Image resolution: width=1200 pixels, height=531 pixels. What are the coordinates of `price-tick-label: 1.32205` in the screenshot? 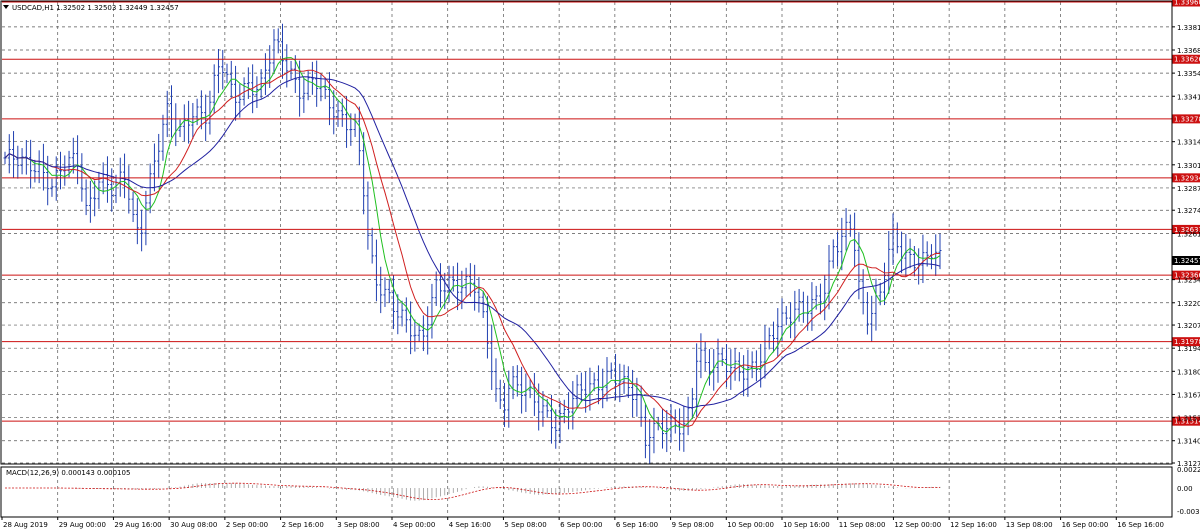 It's located at (1188, 304).